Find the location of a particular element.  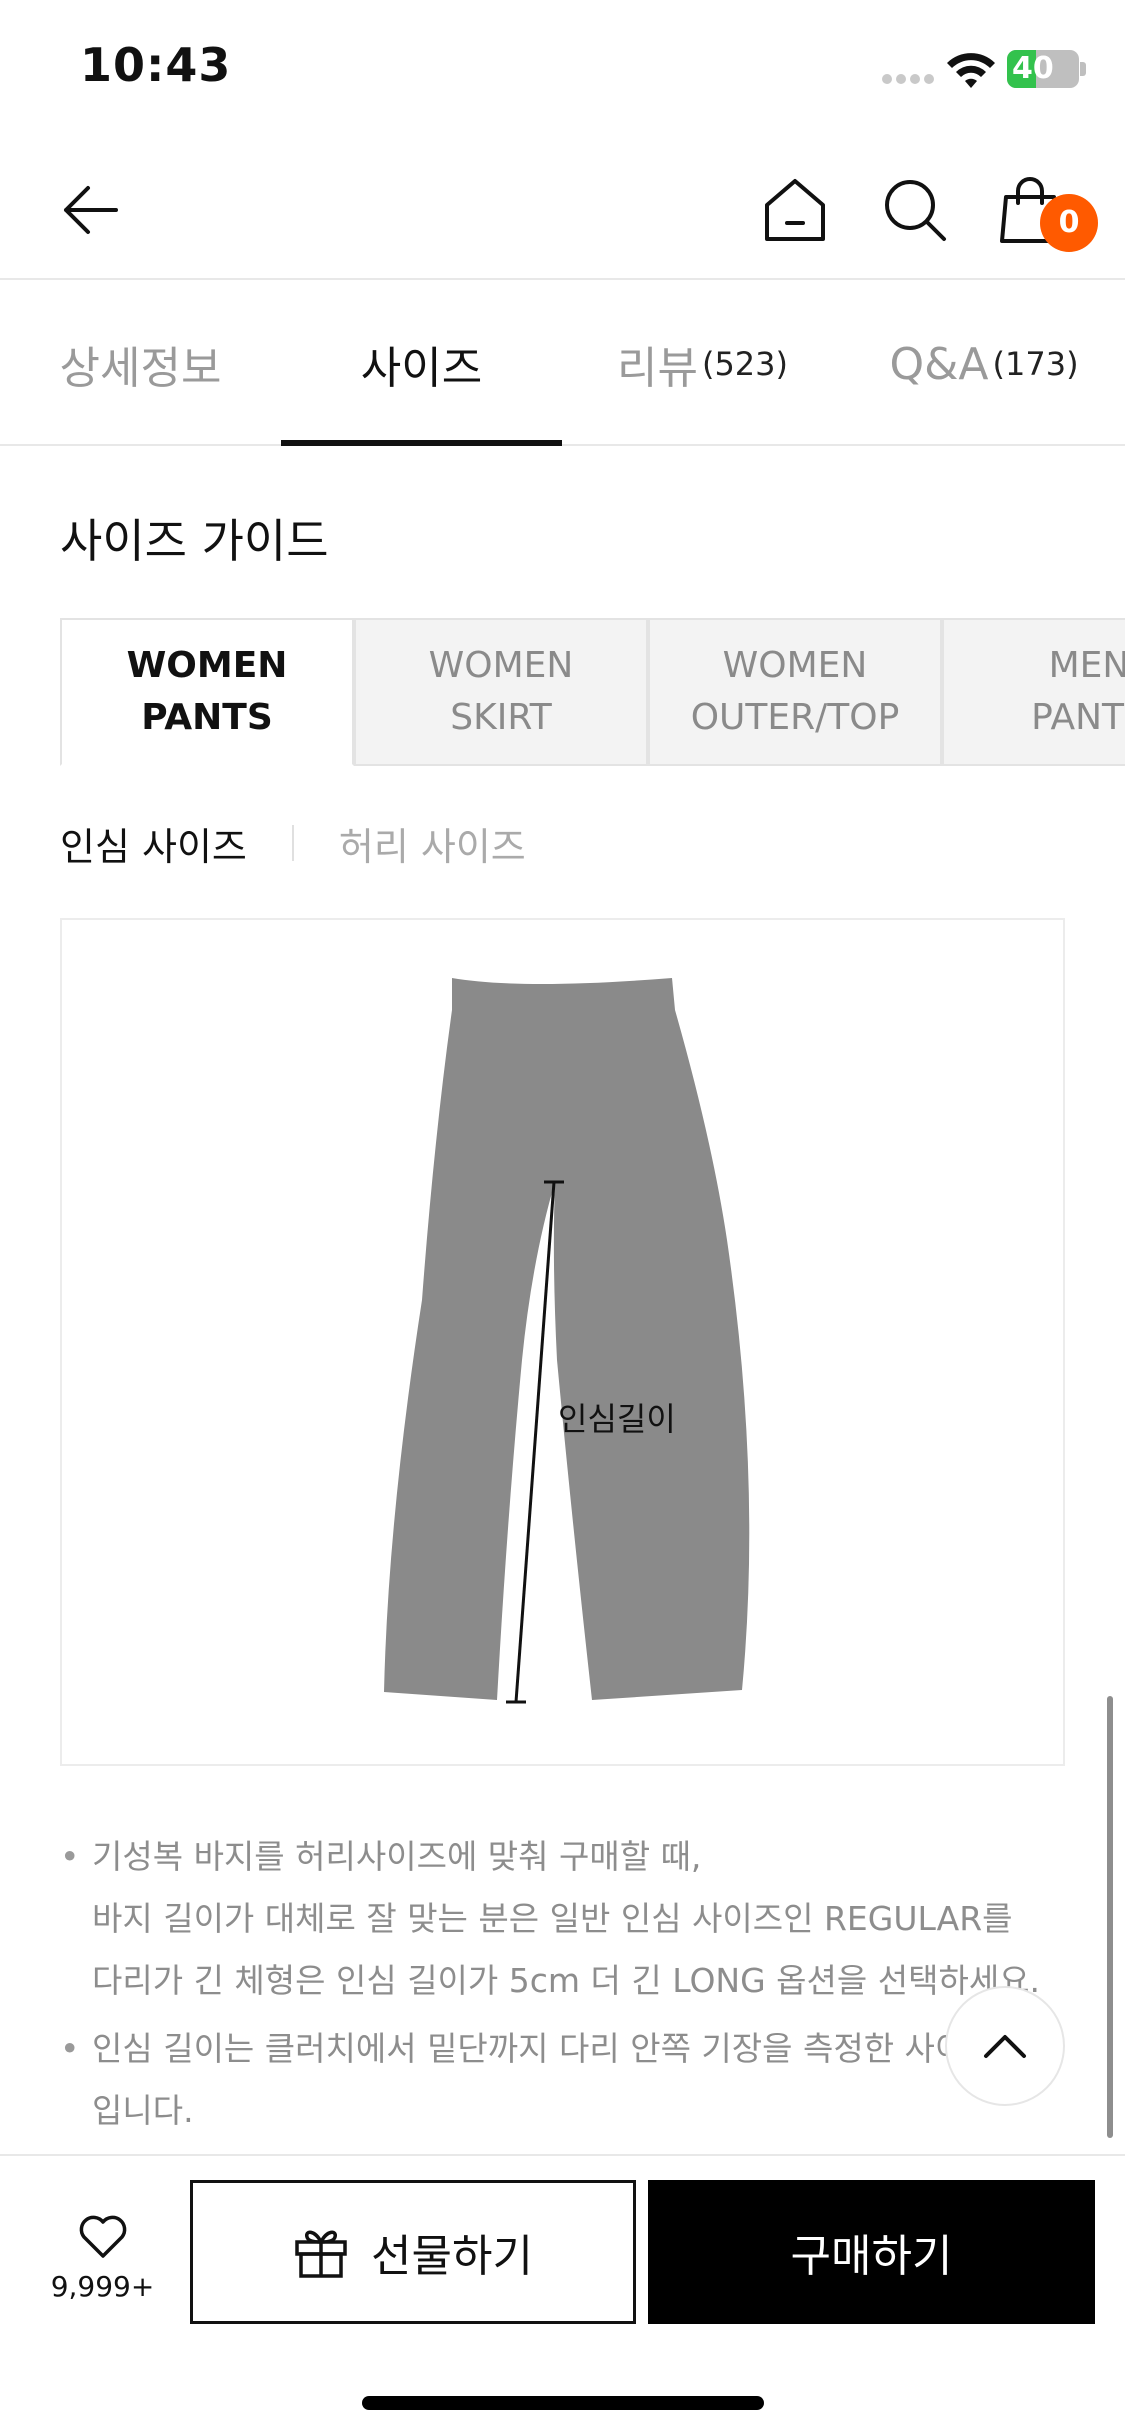

tab-reviews: 리뷰 (523) is located at coordinates (702, 364).